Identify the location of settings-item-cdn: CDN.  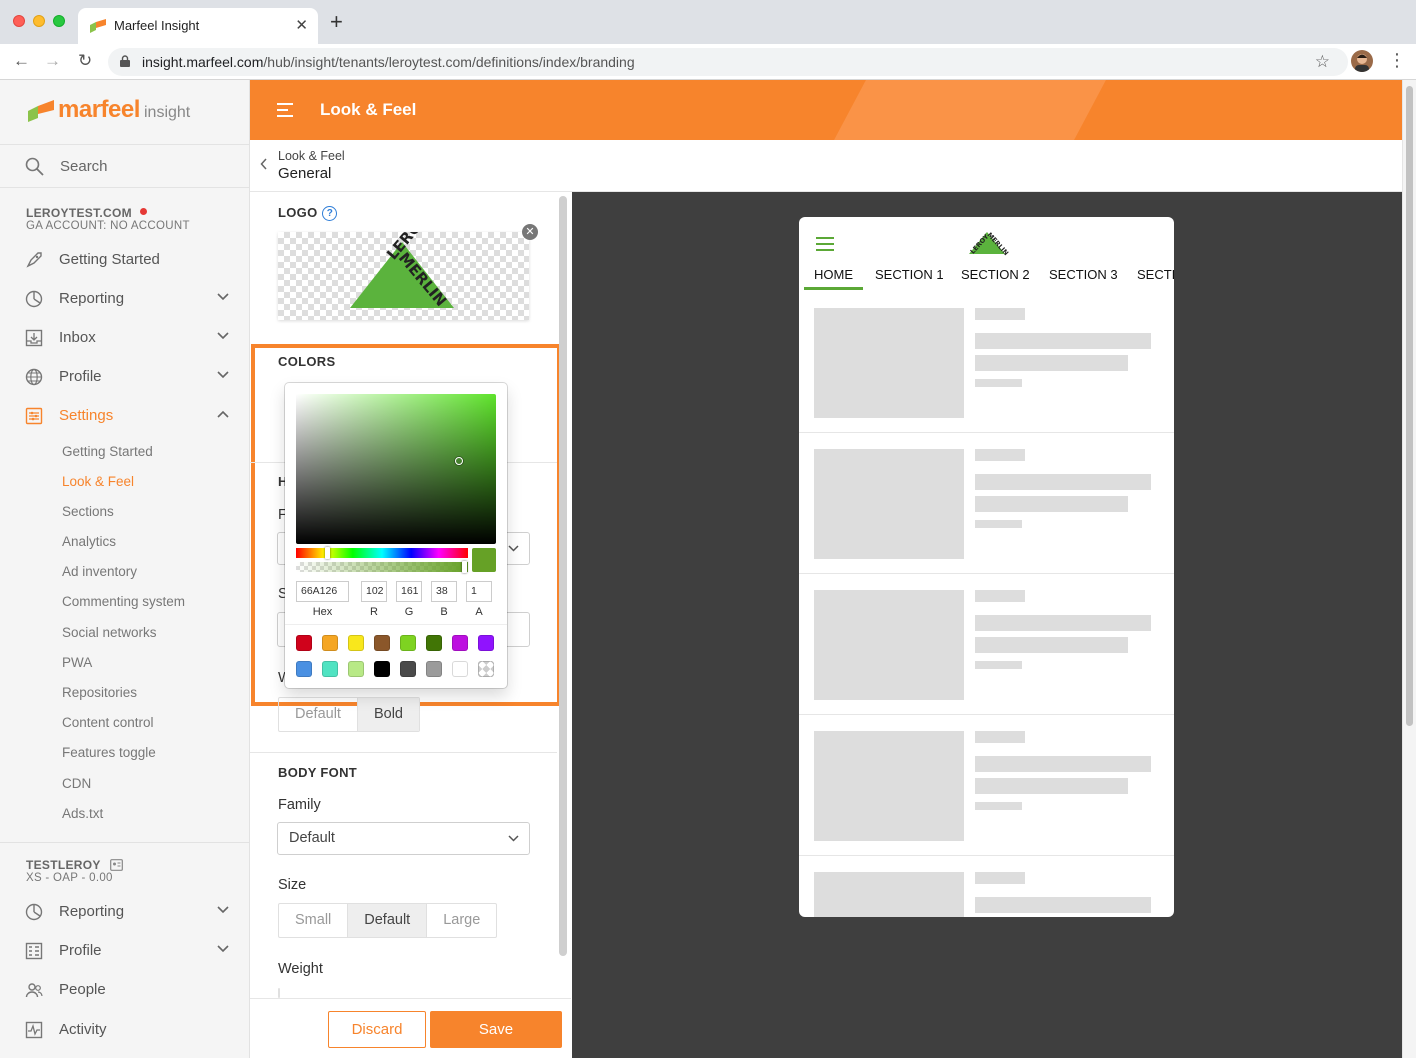
(76, 783).